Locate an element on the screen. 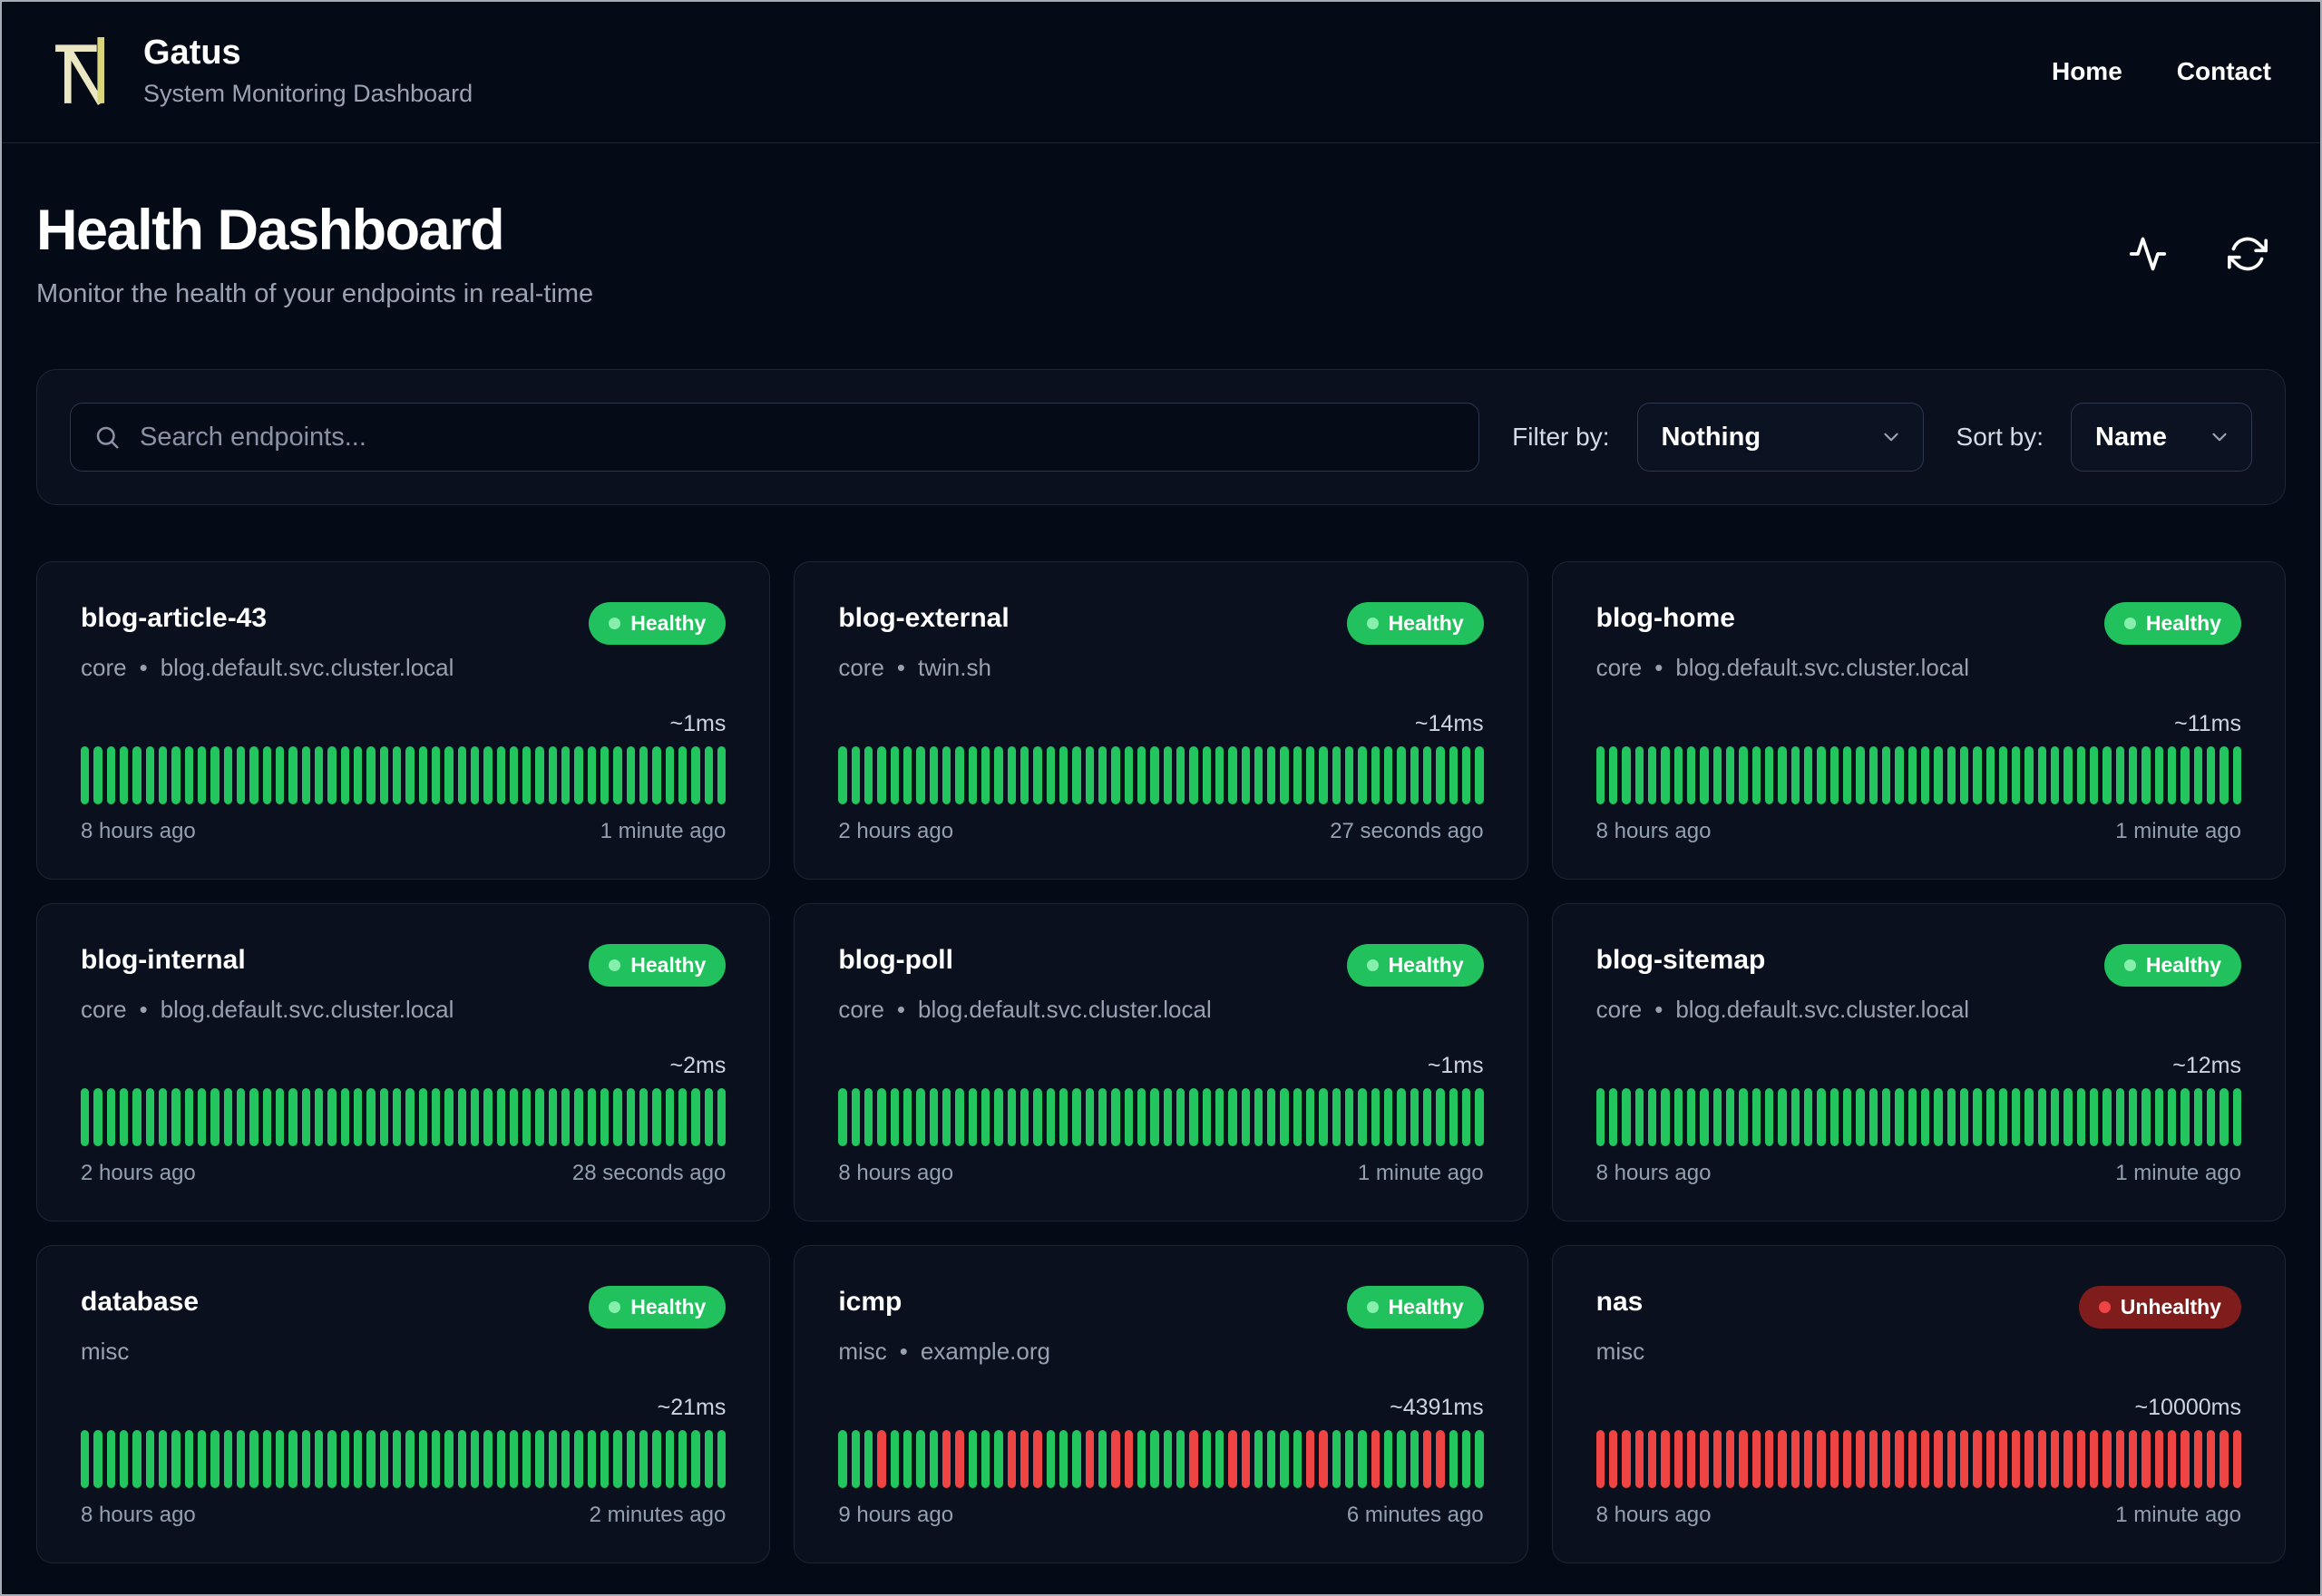 The image size is (2322, 1596). status-label: Healthy is located at coordinates (2183, 965).